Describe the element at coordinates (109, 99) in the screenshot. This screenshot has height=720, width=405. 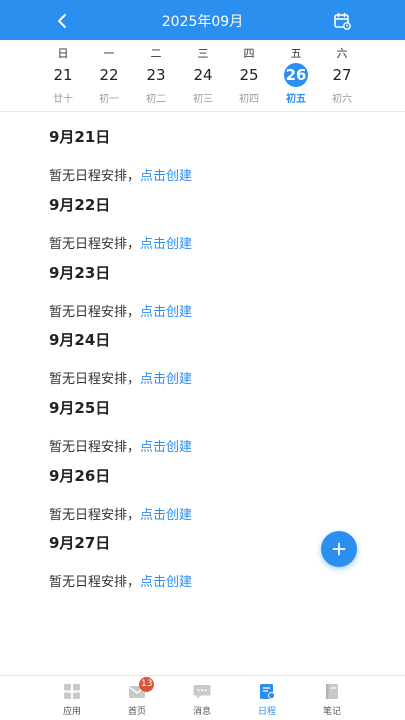
I see `lunar-date: 初一` at that location.